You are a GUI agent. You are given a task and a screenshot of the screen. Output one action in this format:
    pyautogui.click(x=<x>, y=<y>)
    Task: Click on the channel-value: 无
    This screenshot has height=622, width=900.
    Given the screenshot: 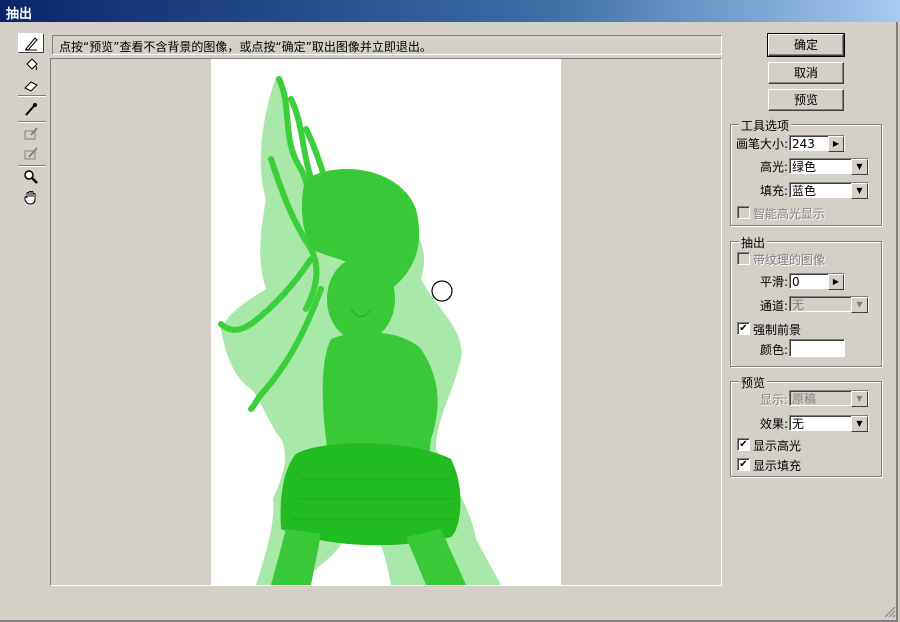 What is the action you would take?
    pyautogui.click(x=798, y=305)
    